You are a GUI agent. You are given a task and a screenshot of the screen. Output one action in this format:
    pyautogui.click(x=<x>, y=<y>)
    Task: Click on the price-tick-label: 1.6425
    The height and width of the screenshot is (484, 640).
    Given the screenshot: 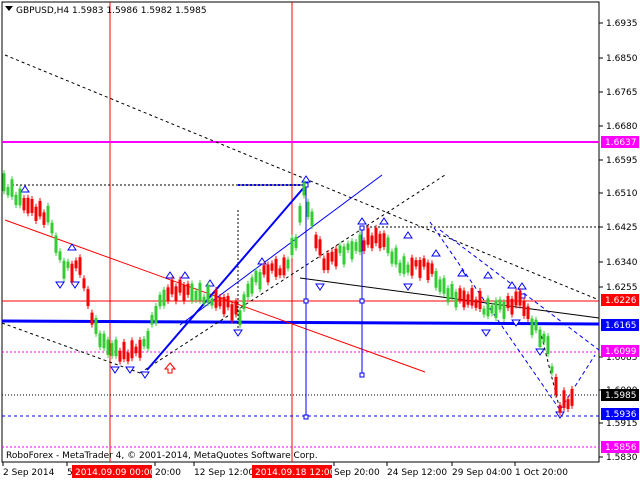 What is the action you would take?
    pyautogui.click(x=622, y=228)
    